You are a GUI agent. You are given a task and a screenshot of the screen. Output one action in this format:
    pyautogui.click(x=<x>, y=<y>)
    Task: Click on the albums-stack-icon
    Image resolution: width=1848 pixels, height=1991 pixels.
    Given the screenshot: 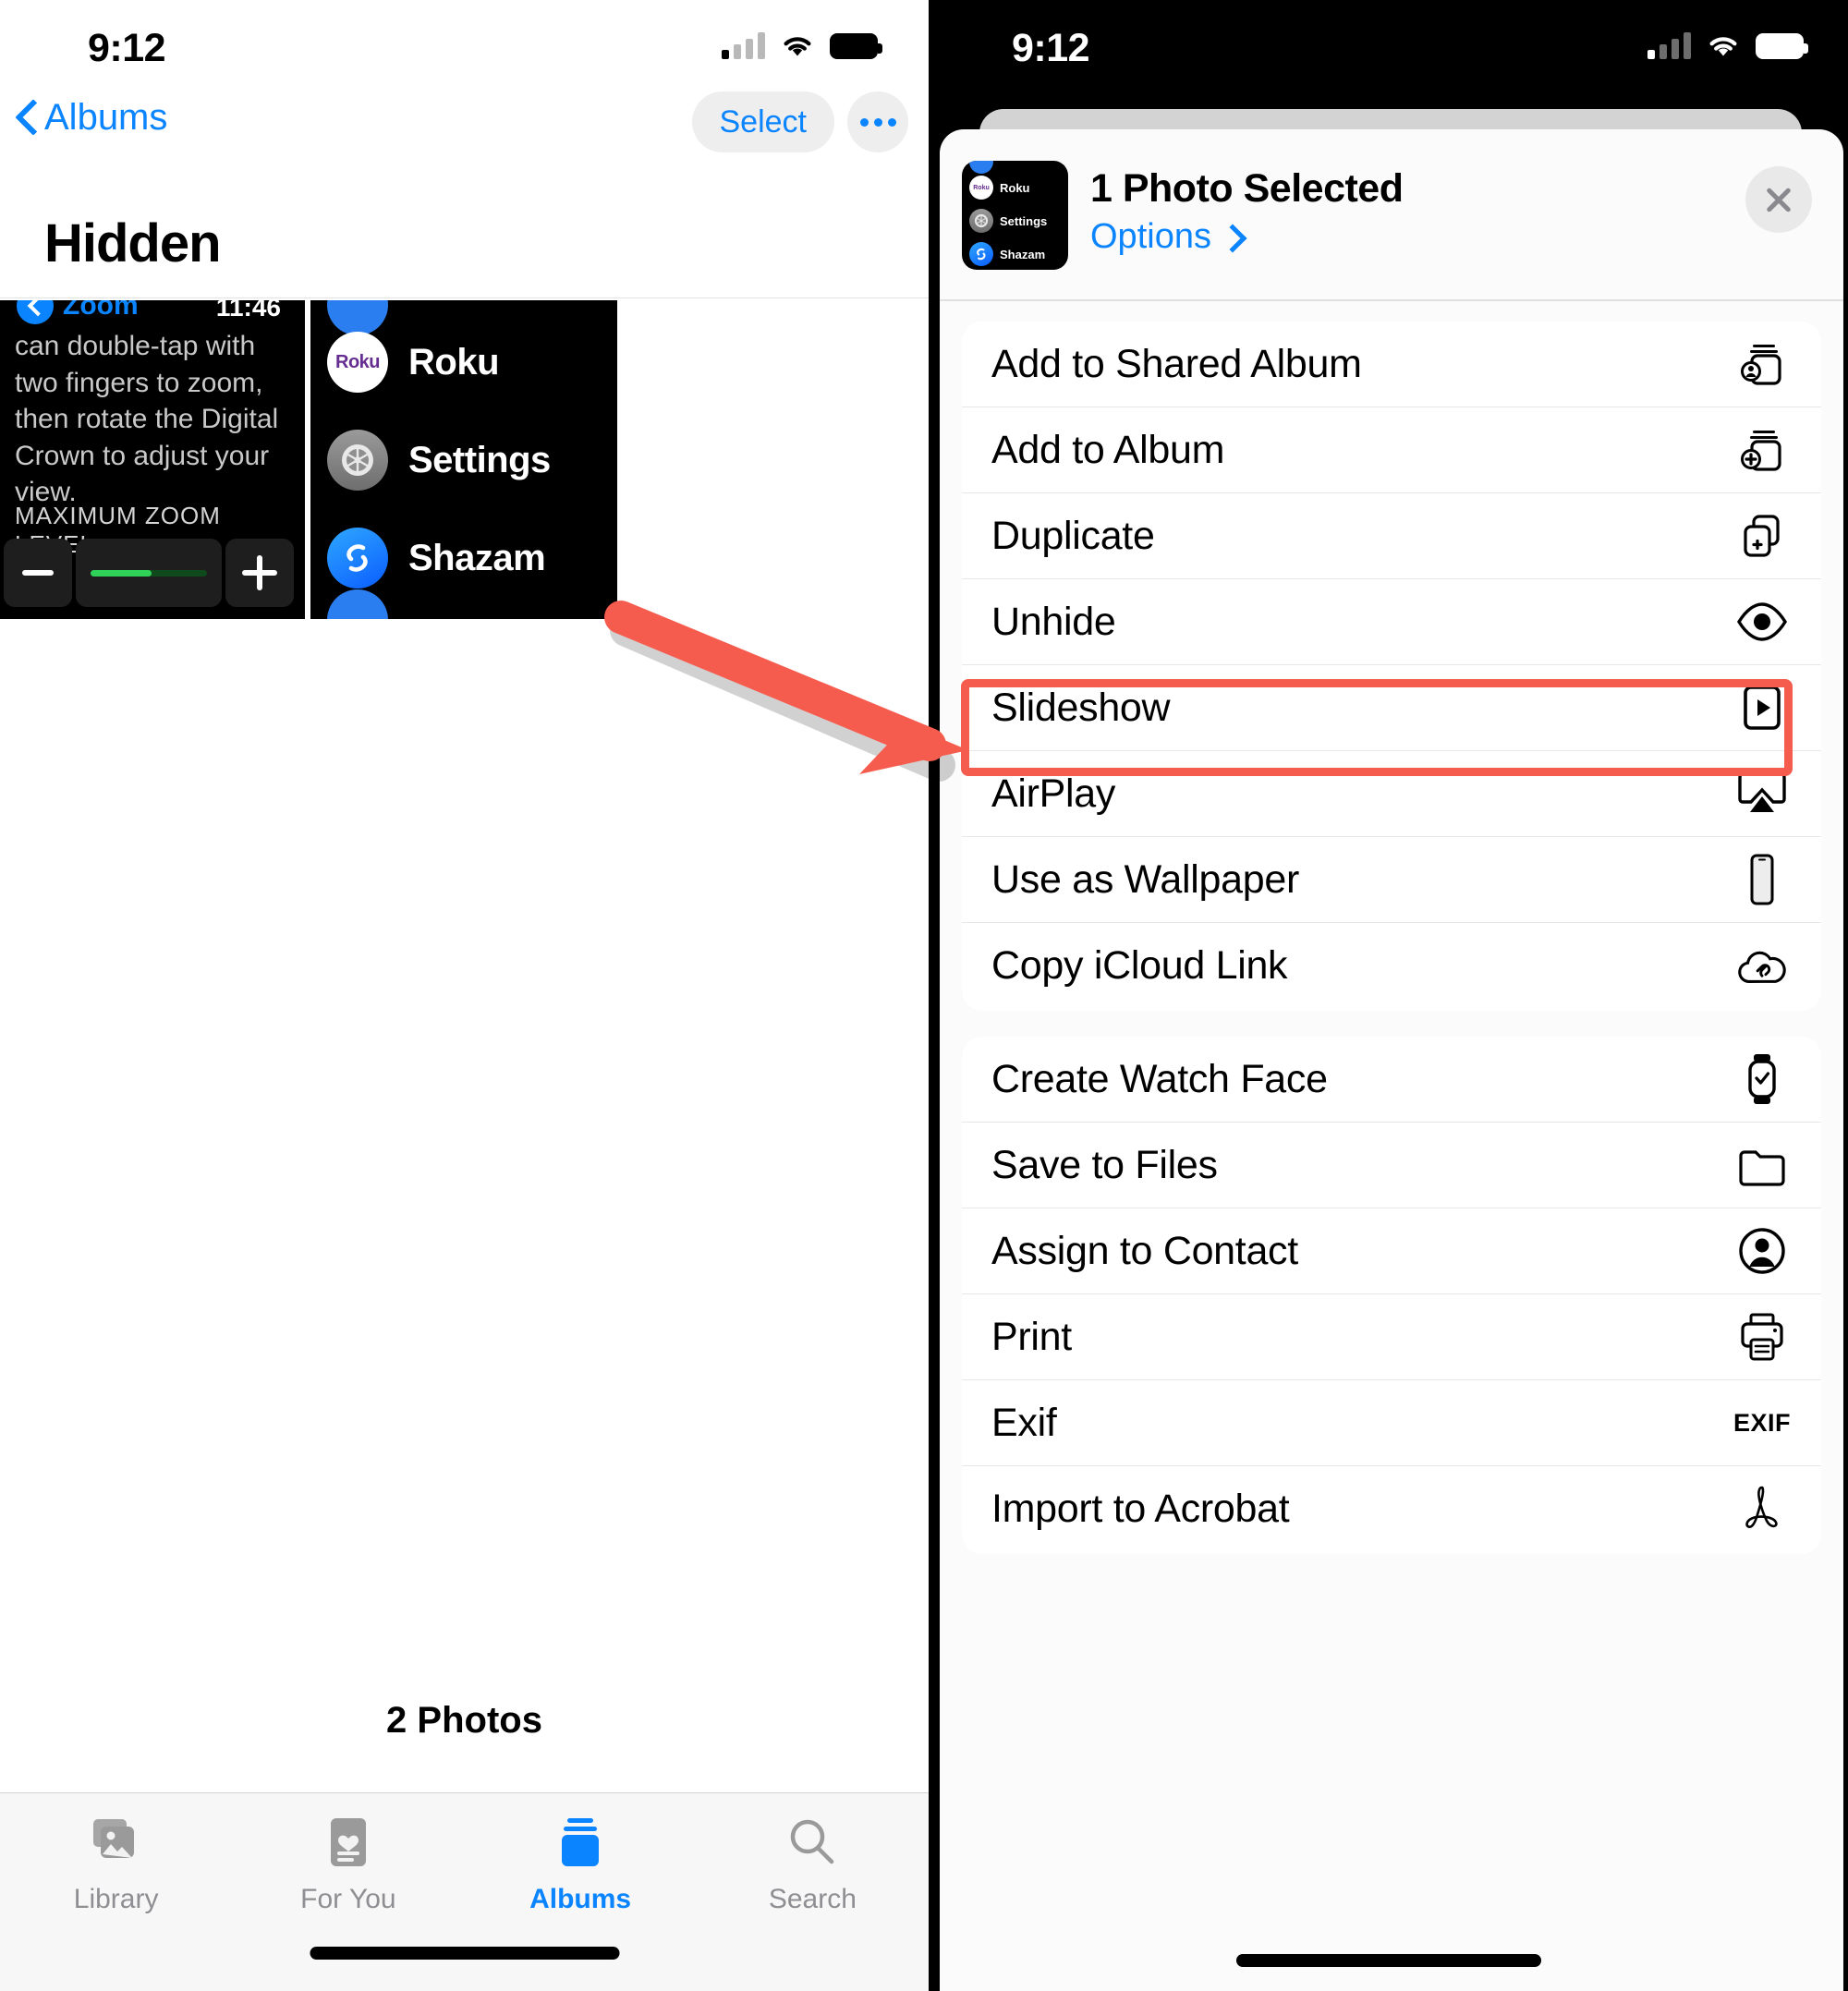 What is the action you would take?
    pyautogui.click(x=580, y=1843)
    